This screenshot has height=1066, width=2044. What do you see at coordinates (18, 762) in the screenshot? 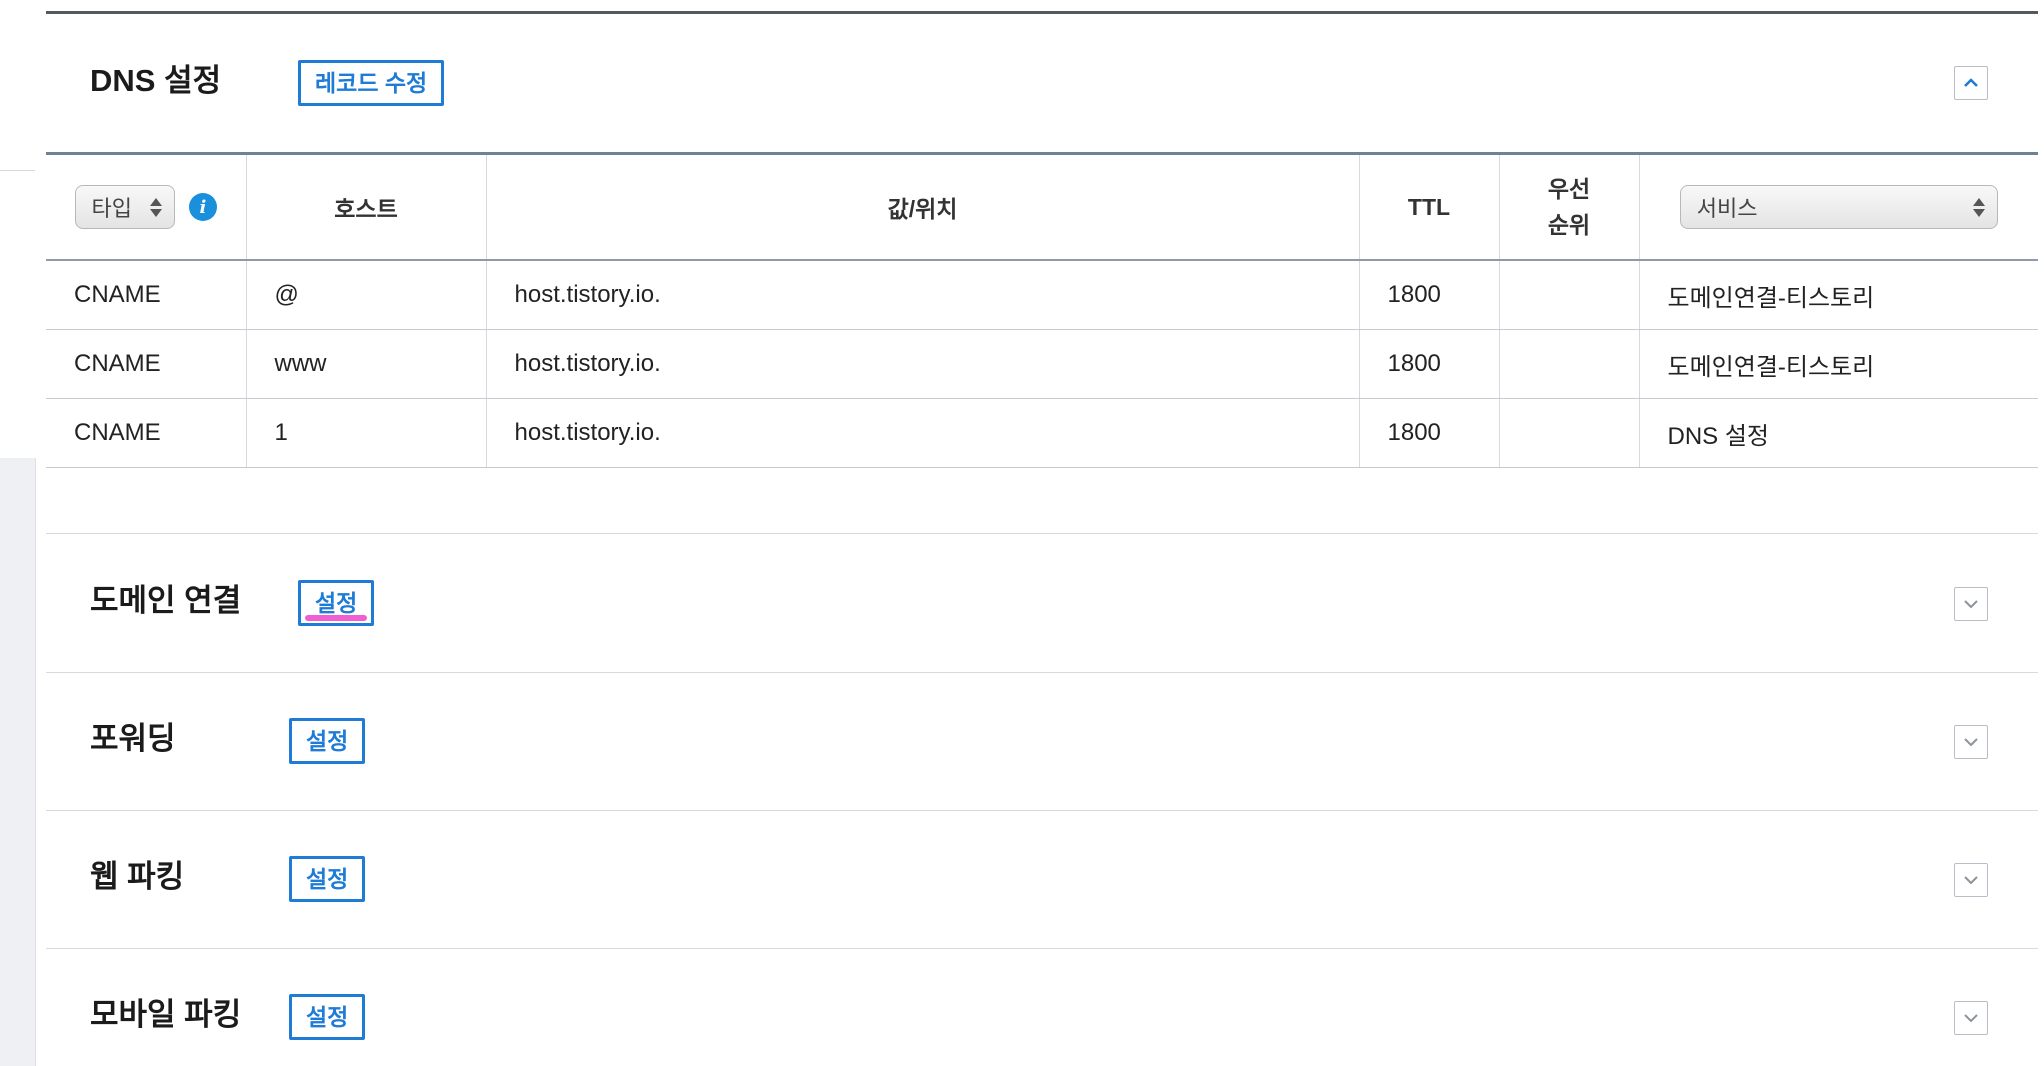
I see `left-gutter-panel` at bounding box center [18, 762].